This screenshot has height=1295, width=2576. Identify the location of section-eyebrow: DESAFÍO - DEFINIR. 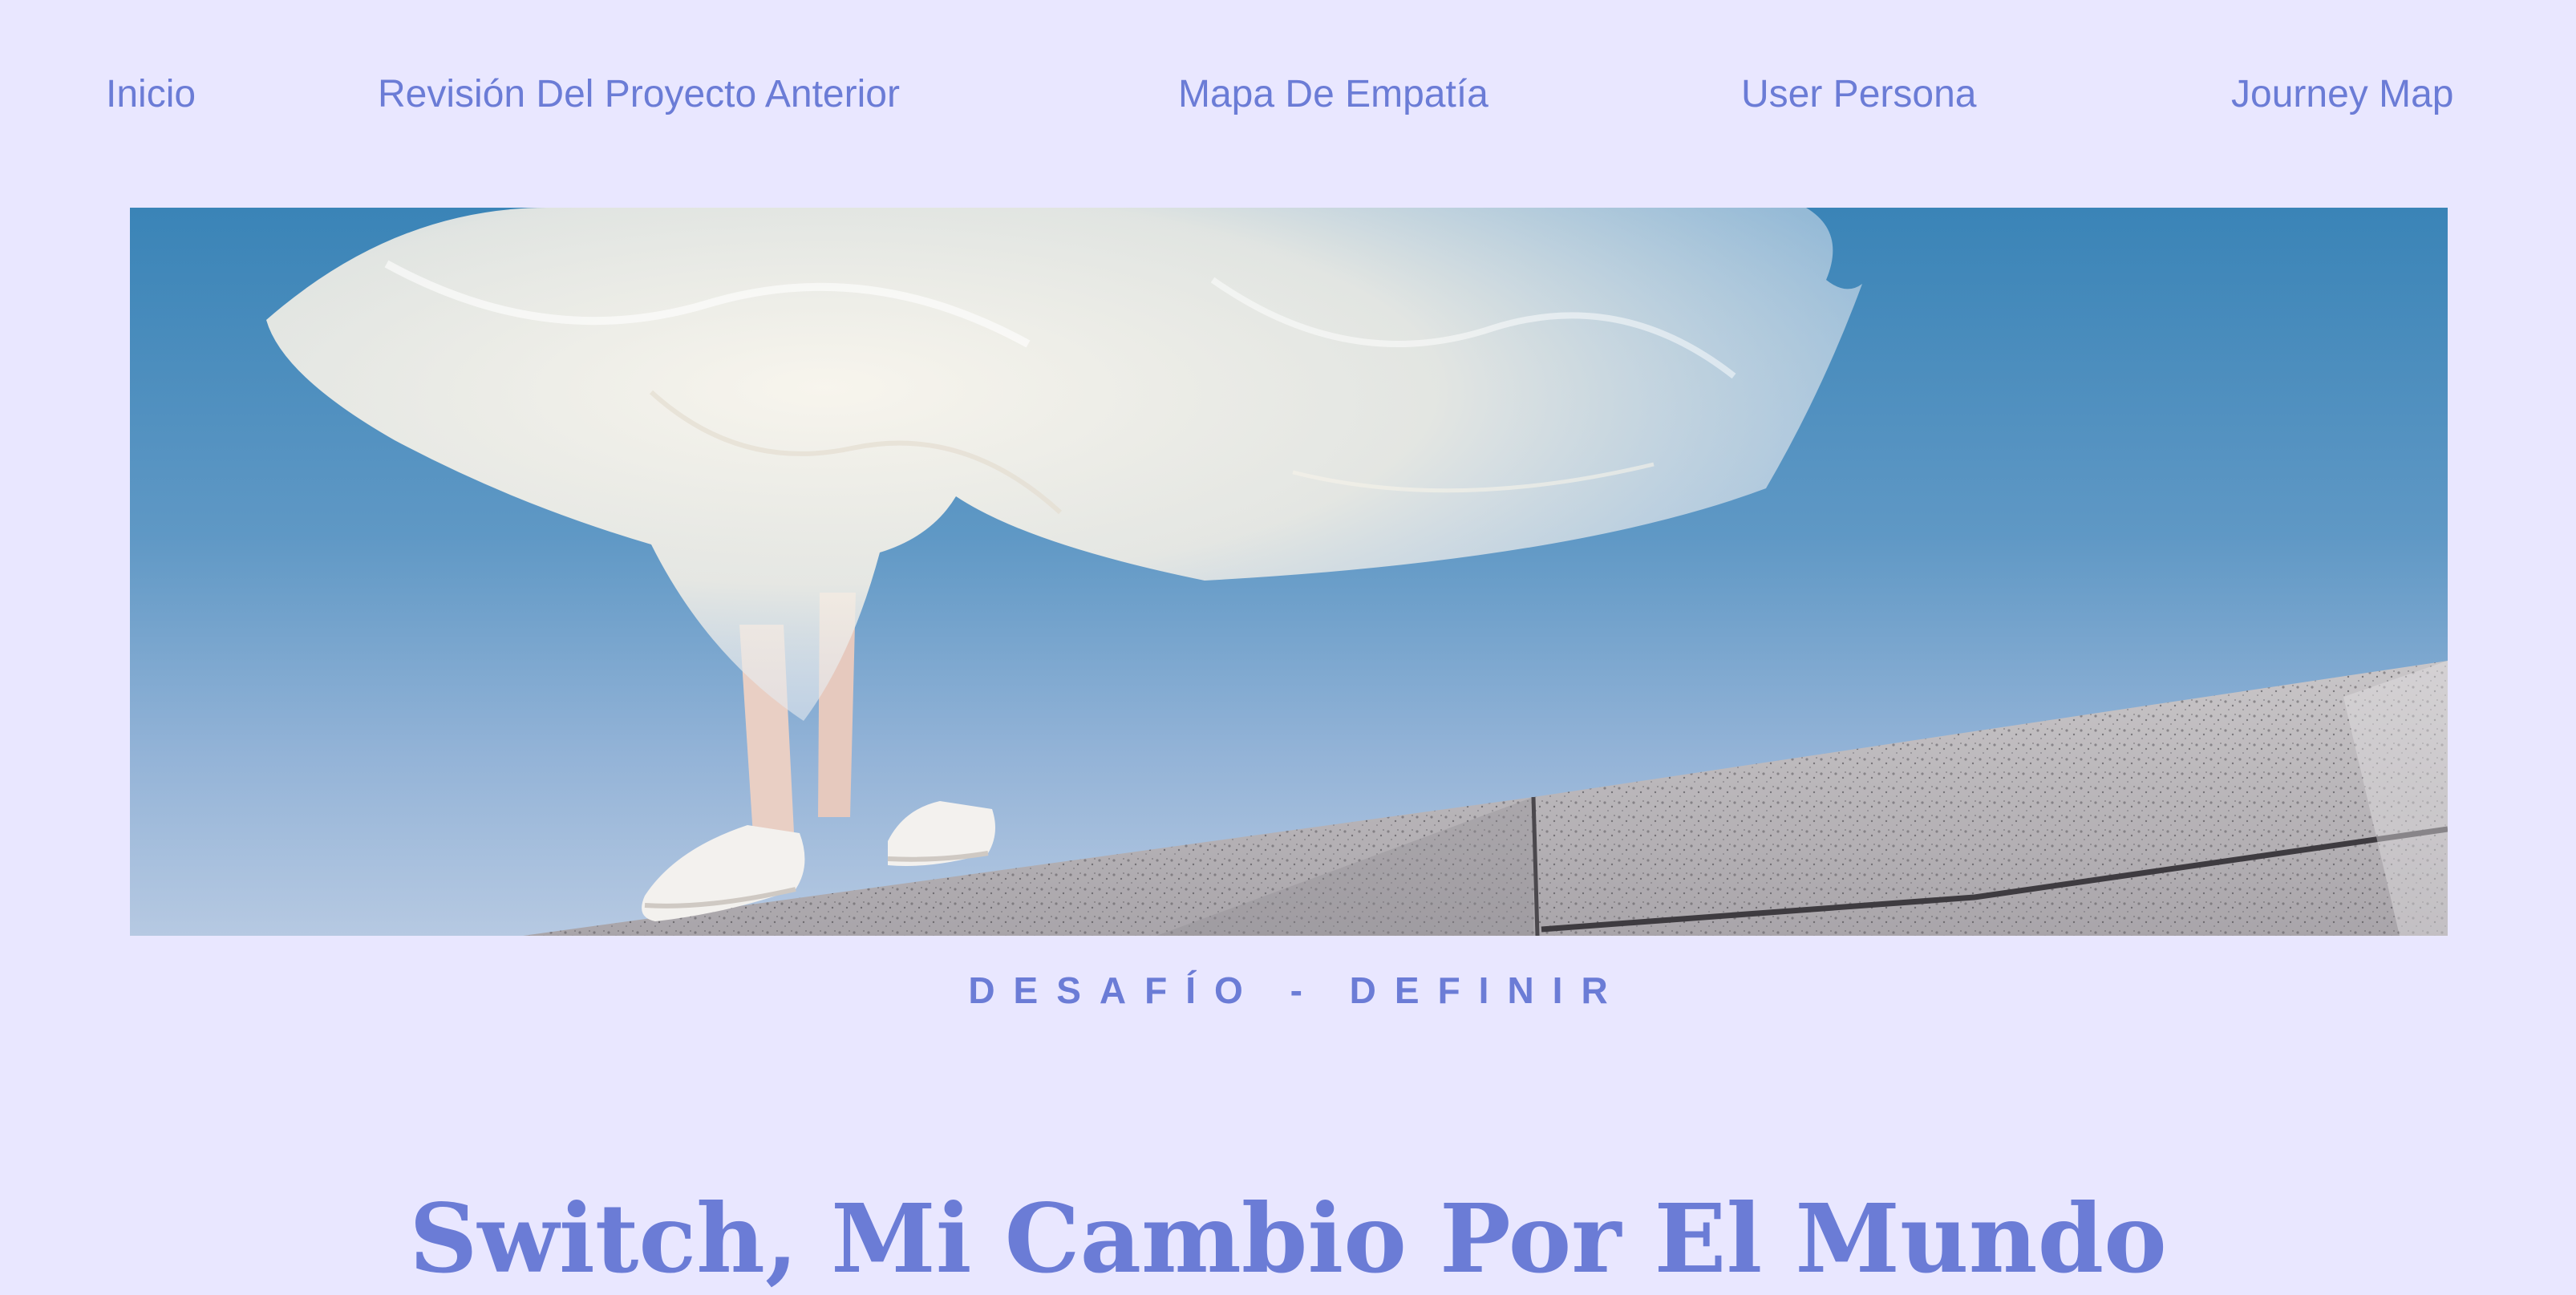
(1297, 990).